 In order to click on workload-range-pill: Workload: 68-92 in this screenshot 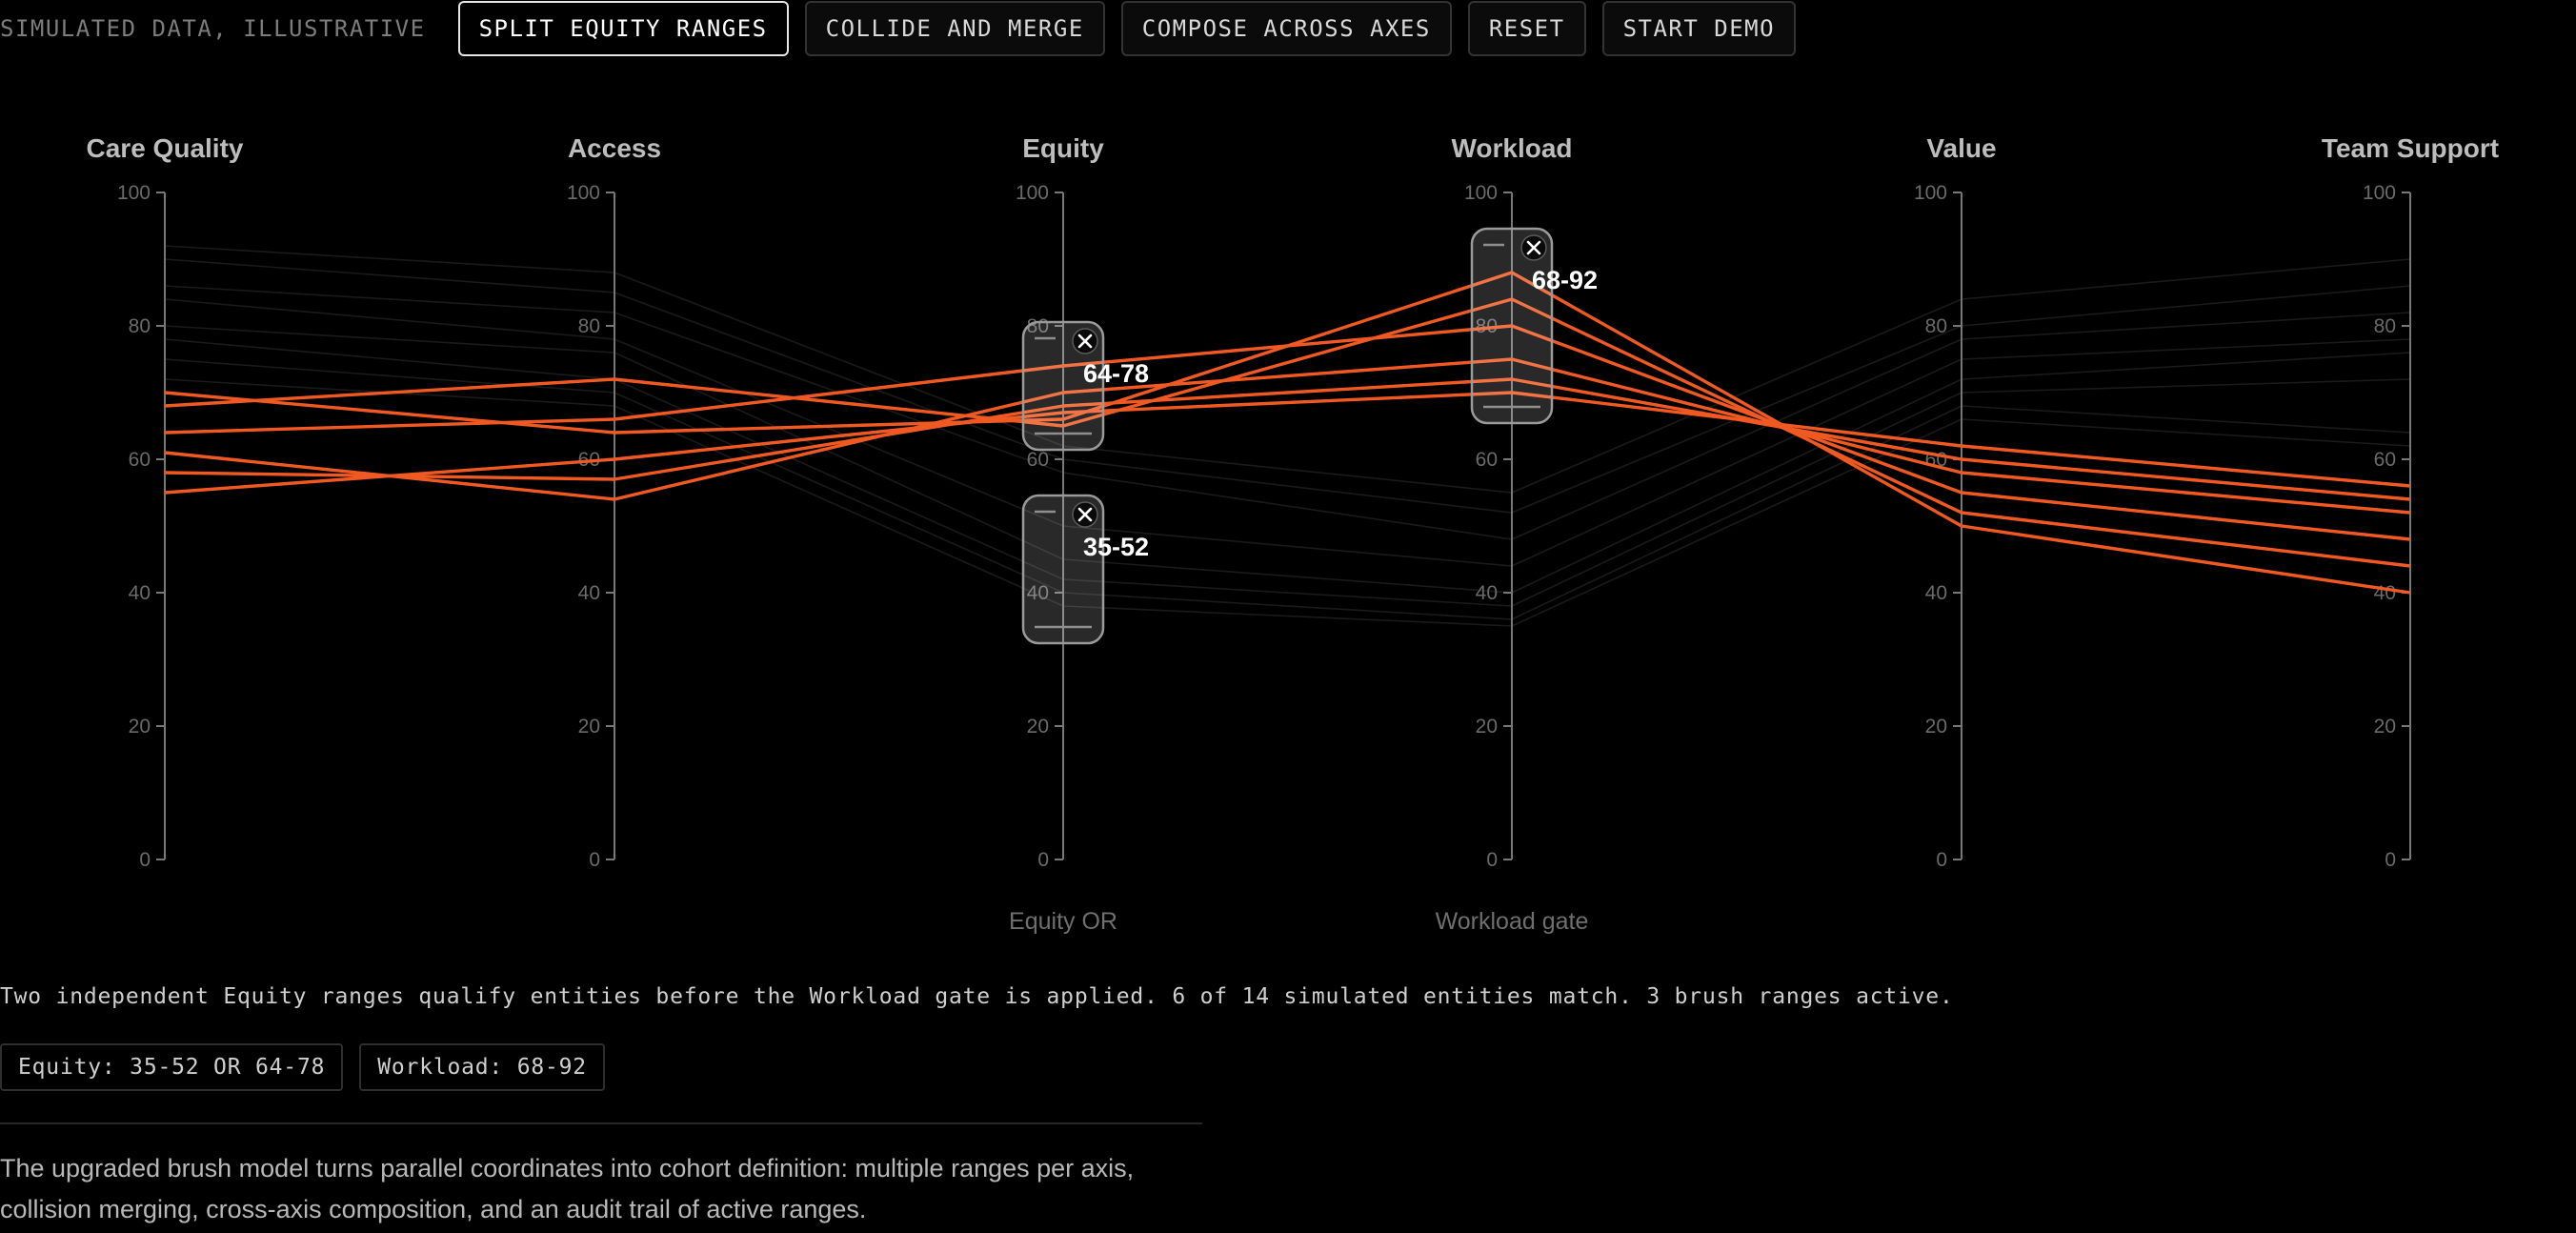, I will do `click(482, 1067)`.